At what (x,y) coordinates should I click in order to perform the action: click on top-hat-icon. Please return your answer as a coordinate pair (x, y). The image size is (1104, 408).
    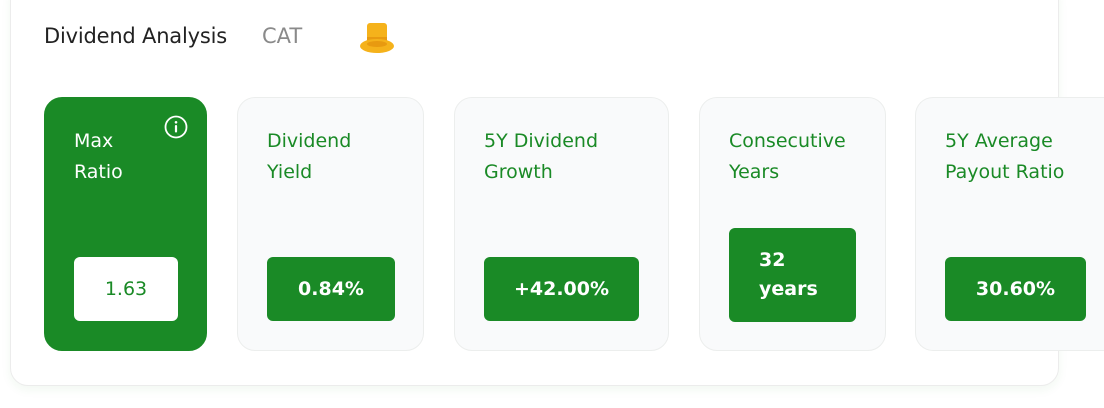
    Looking at the image, I should click on (377, 38).